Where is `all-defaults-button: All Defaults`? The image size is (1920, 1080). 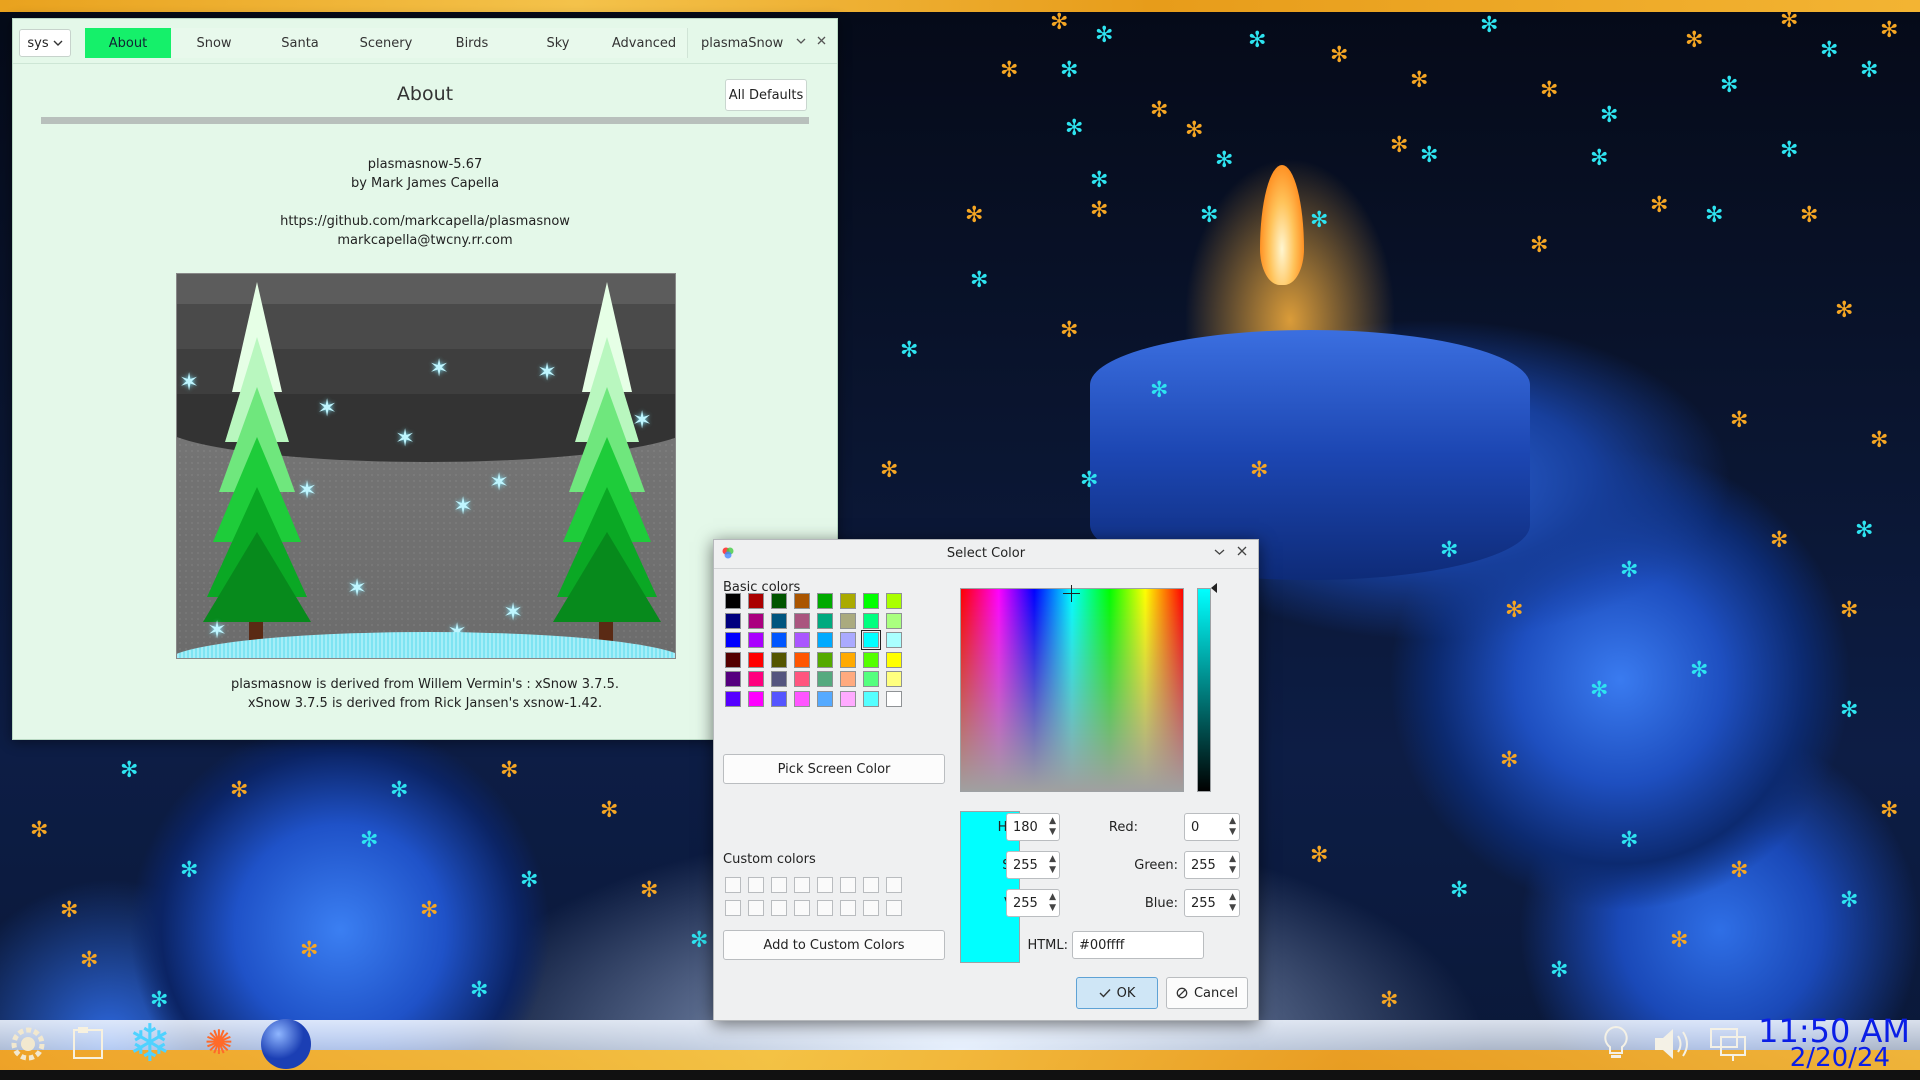 all-defaults-button: All Defaults is located at coordinates (766, 95).